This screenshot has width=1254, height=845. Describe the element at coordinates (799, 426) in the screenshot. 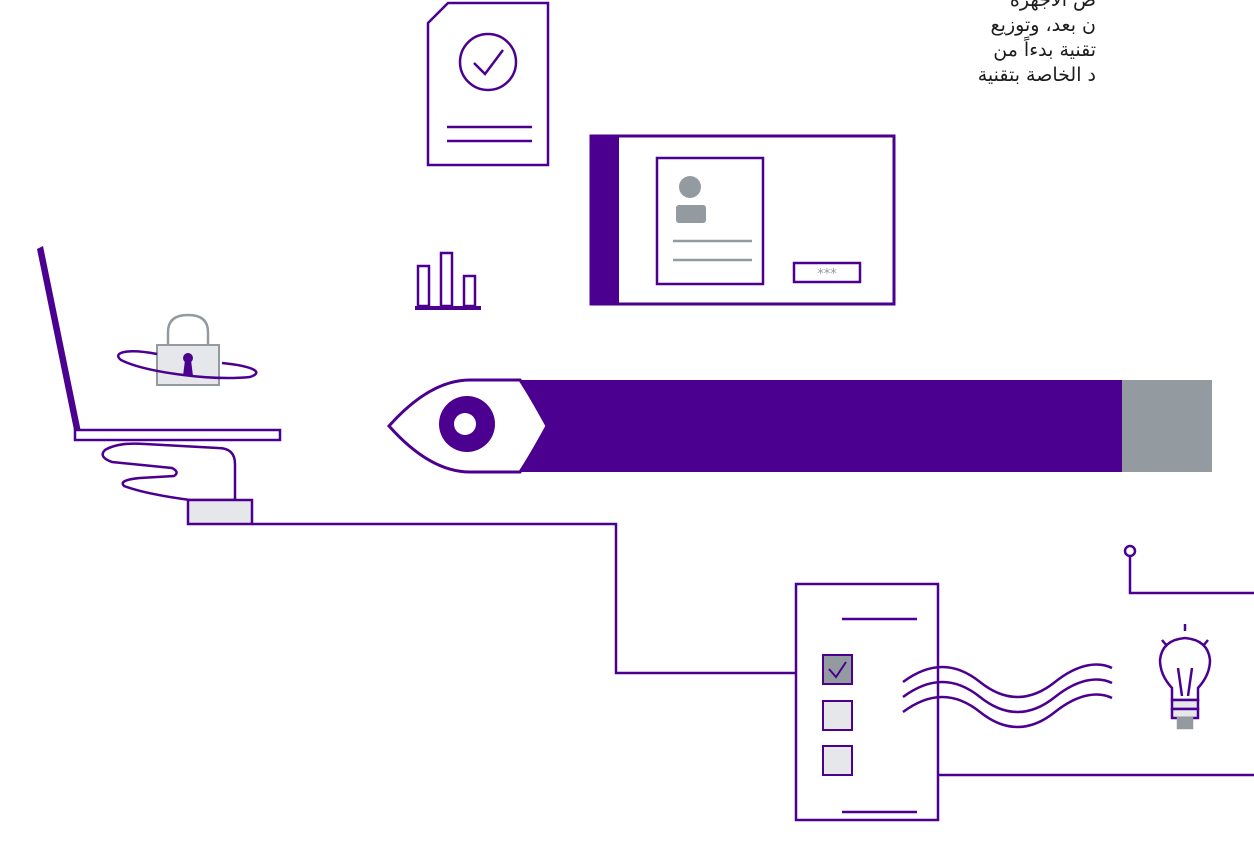

I see `eye-icon` at that location.